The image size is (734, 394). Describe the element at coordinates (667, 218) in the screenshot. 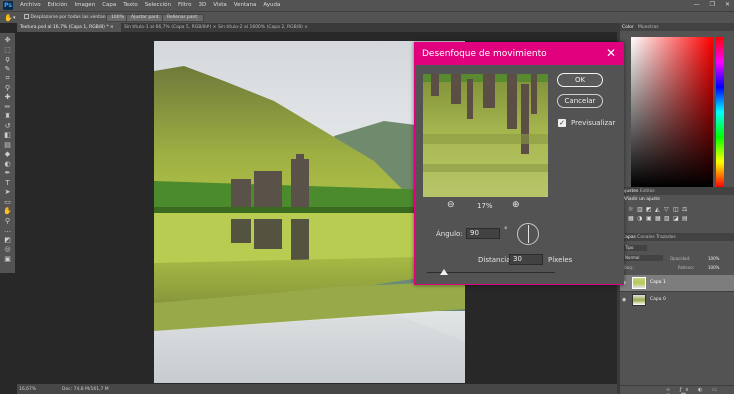

I see `adjustment-icon: ▨` at that location.